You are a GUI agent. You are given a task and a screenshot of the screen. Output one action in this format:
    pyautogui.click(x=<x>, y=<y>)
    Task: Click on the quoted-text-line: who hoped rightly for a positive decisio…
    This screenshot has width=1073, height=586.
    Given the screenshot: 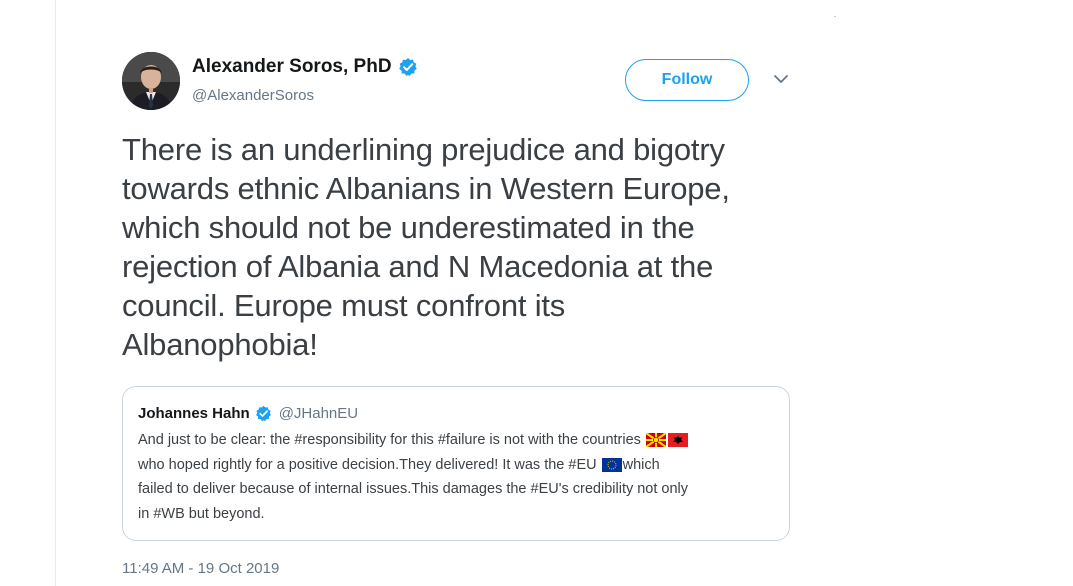 What is the action you would take?
    pyautogui.click(x=458, y=465)
    